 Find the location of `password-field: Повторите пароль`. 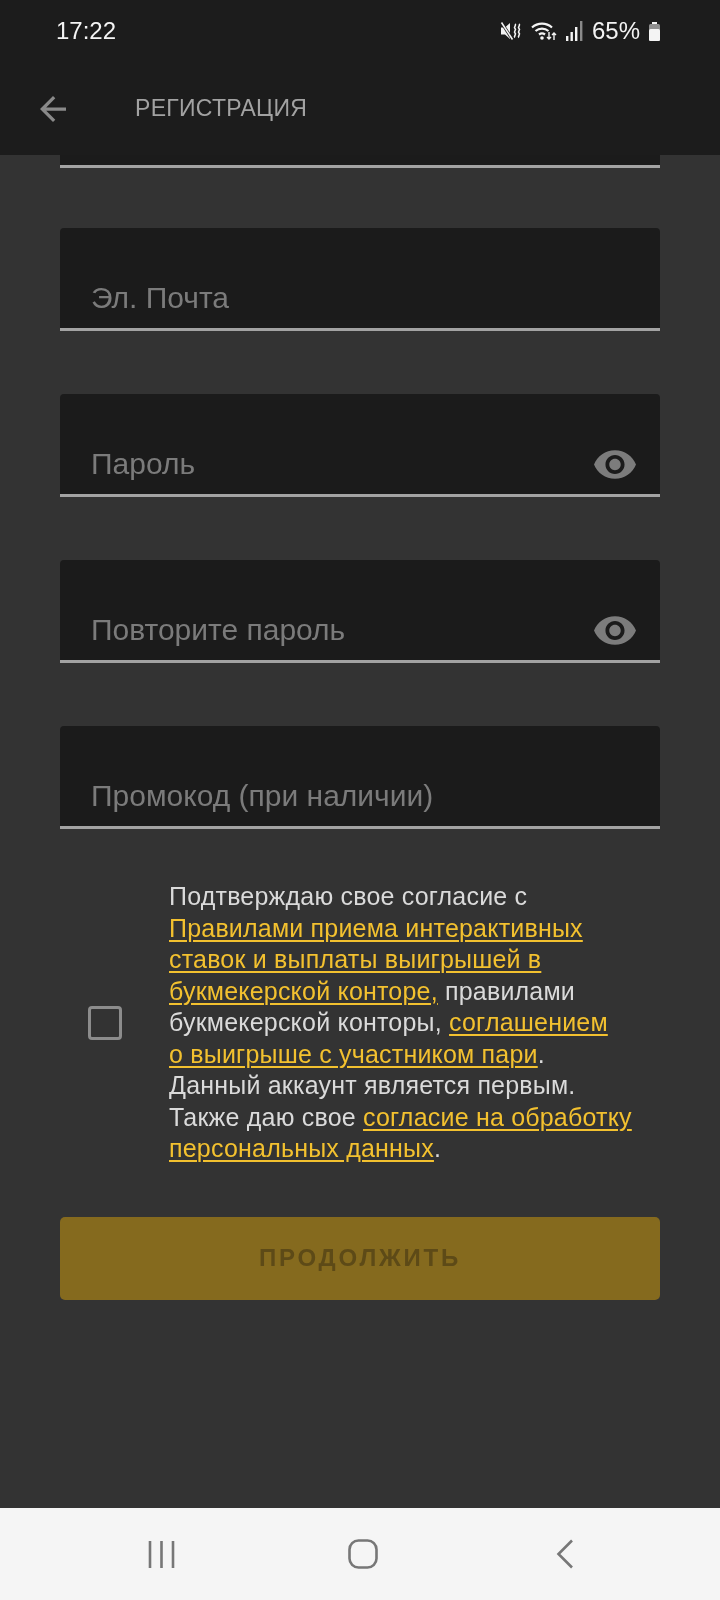

password-field: Повторите пароль is located at coordinates (360, 611).